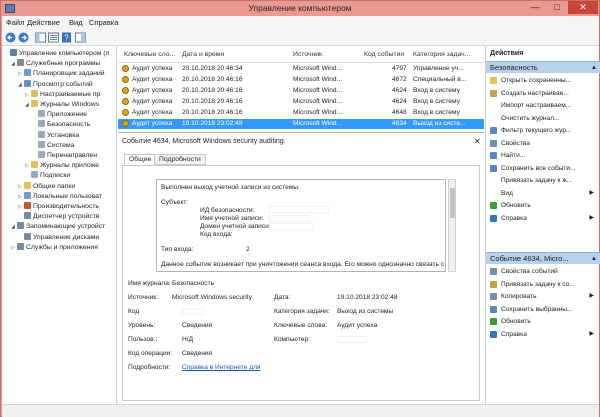 This screenshot has width=600, height=417. What do you see at coordinates (58, 207) in the screenshot?
I see `tree-item: ▷ Производительность` at bounding box center [58, 207].